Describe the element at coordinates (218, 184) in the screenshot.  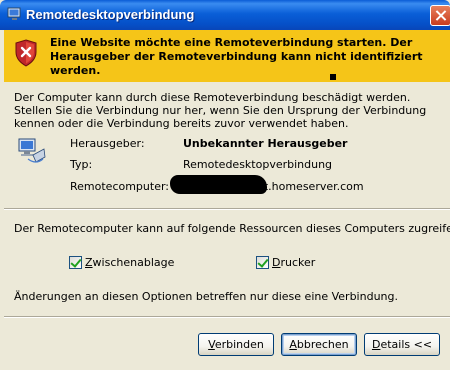
I see `redaction-mark` at that location.